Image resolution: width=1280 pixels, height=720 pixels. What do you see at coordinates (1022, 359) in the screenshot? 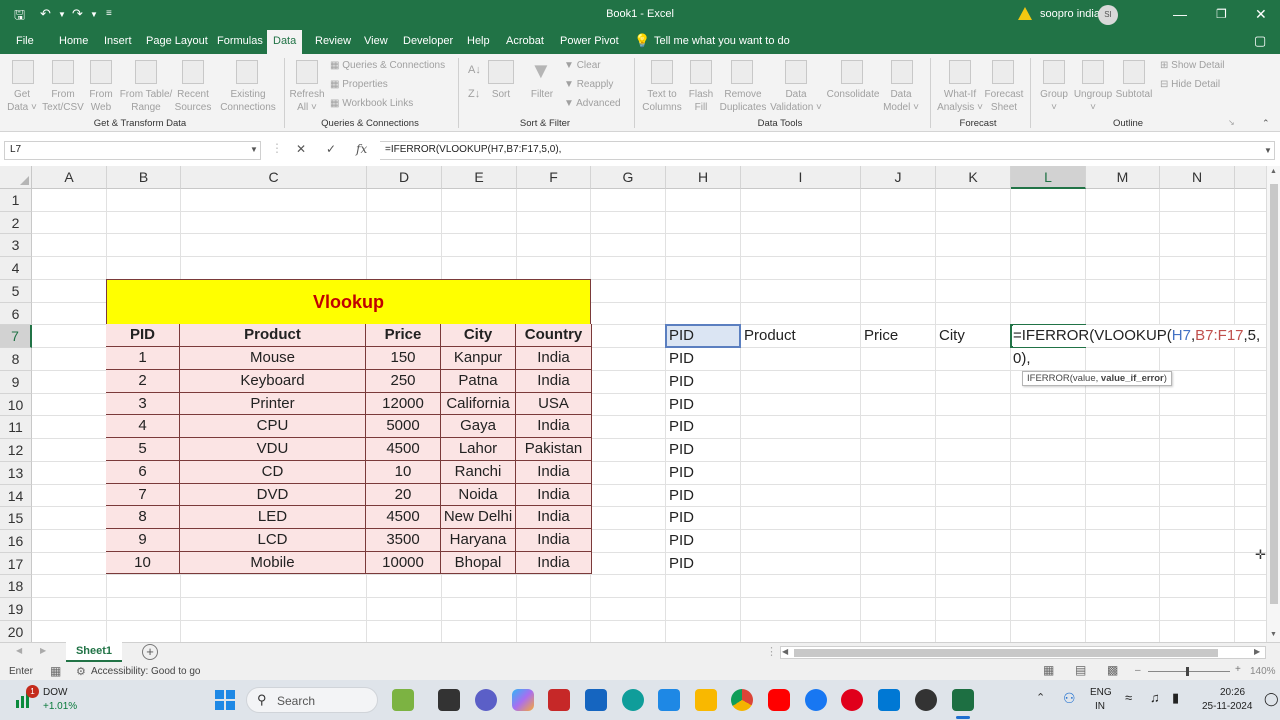
I see `cell-edit-line2: 0),` at bounding box center [1022, 359].